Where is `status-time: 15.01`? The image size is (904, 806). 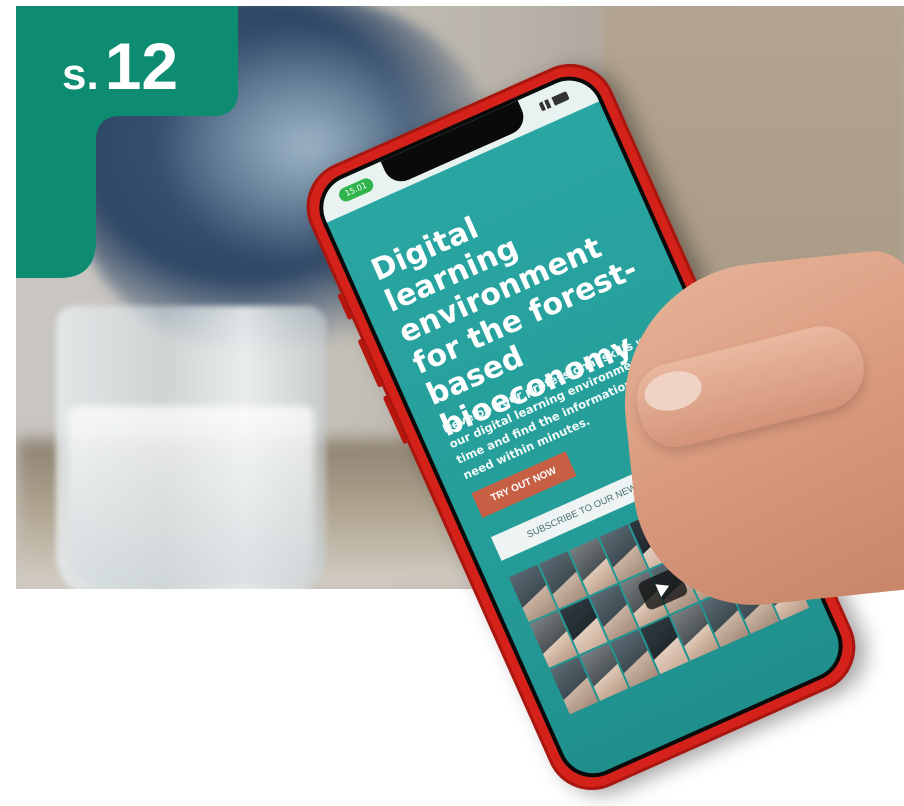 status-time: 15.01 is located at coordinates (356, 190).